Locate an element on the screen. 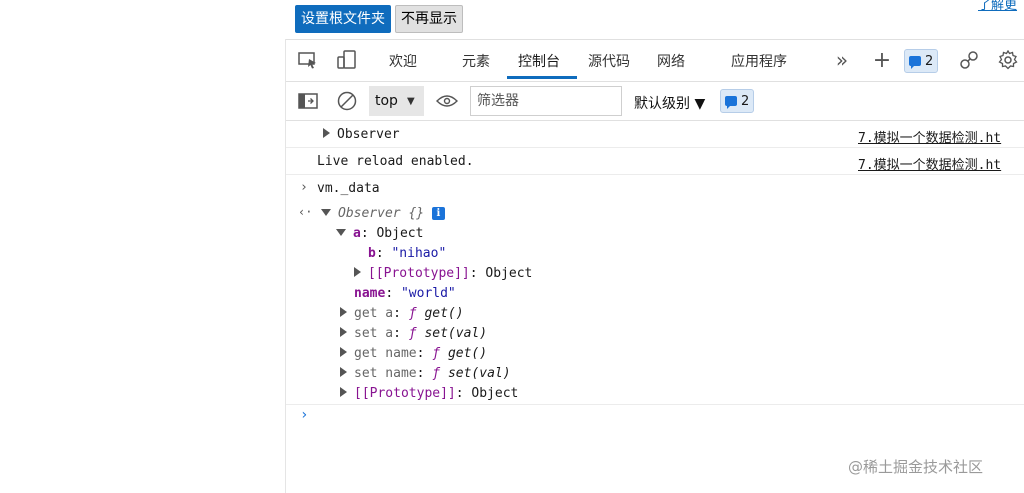  set-root-folder-button: 设置根文件夹 is located at coordinates (343, 19).